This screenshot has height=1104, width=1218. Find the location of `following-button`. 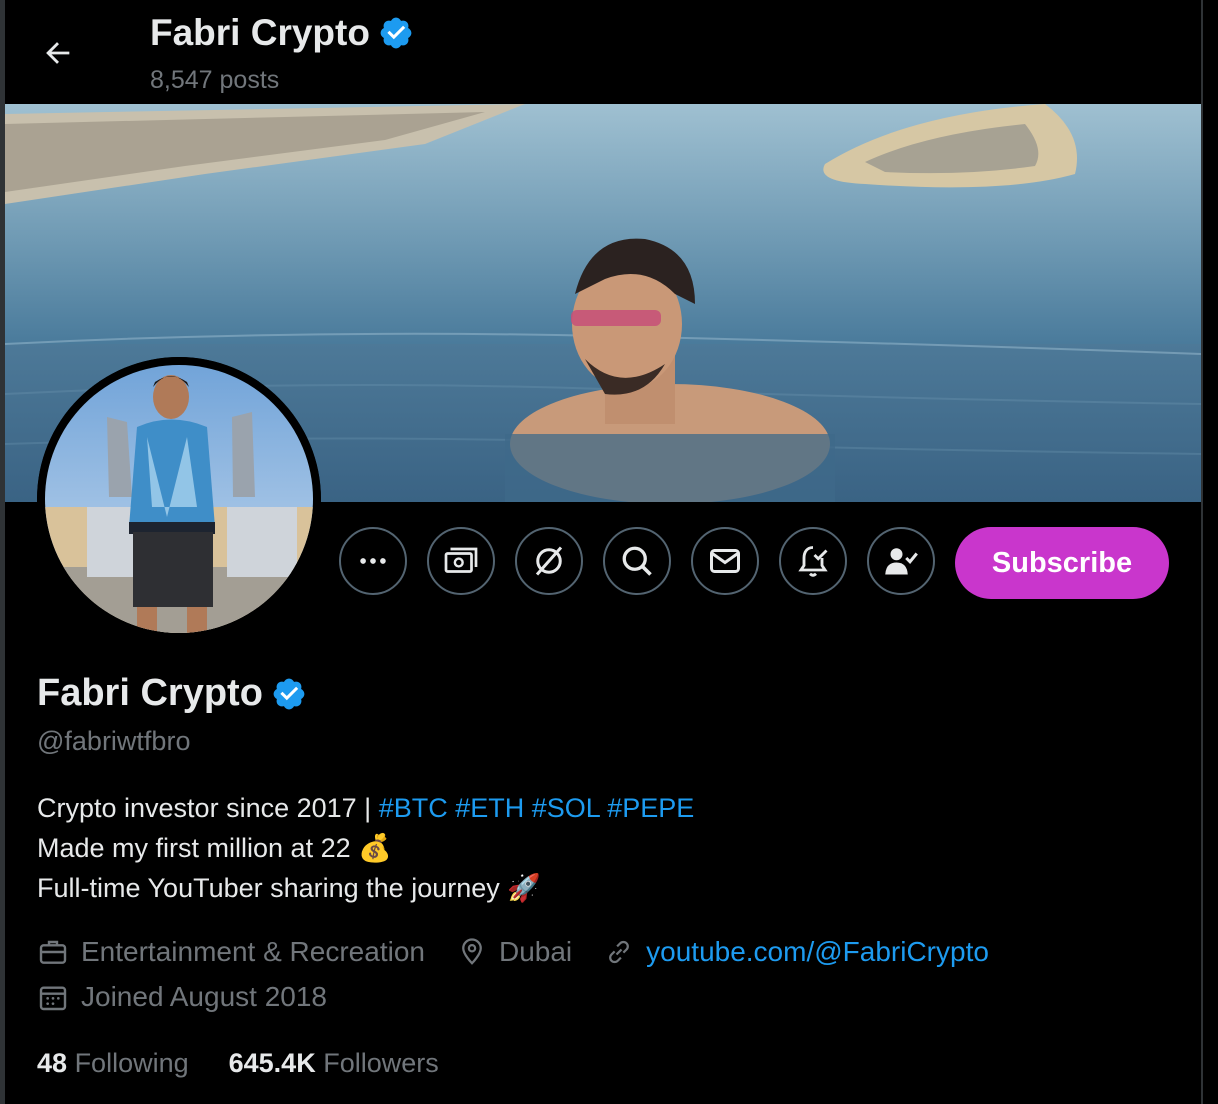

following-button is located at coordinates (901, 561).